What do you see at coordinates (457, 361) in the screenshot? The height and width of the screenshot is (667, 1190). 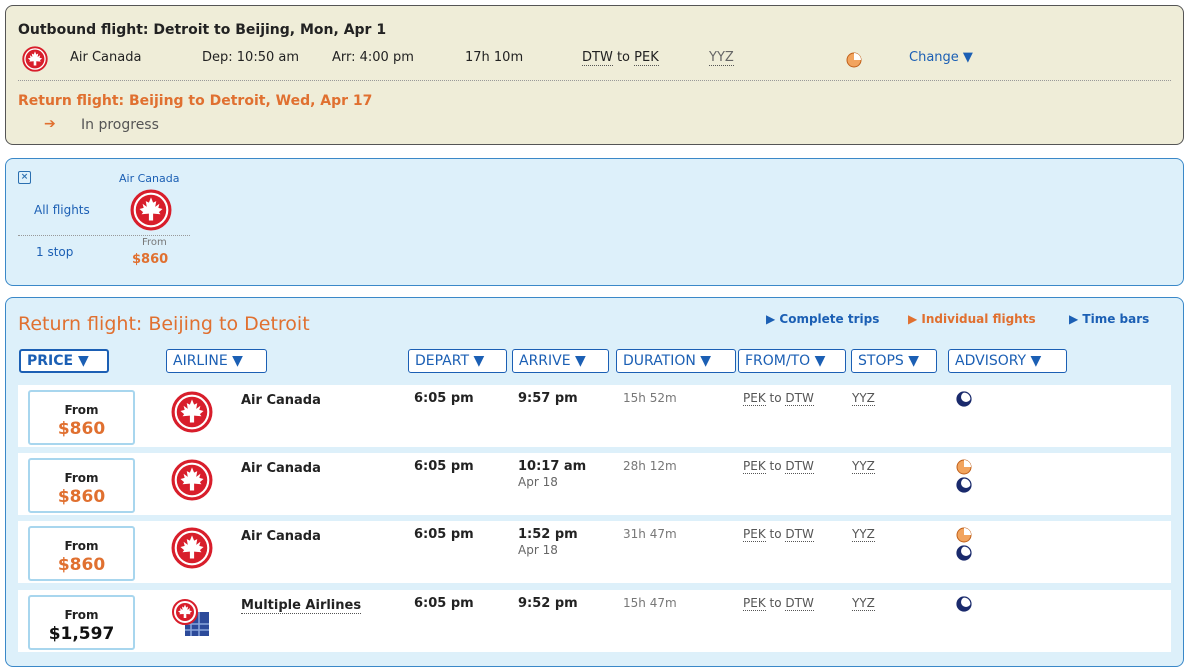 I see `sort-depart-button: DEPART ▼` at bounding box center [457, 361].